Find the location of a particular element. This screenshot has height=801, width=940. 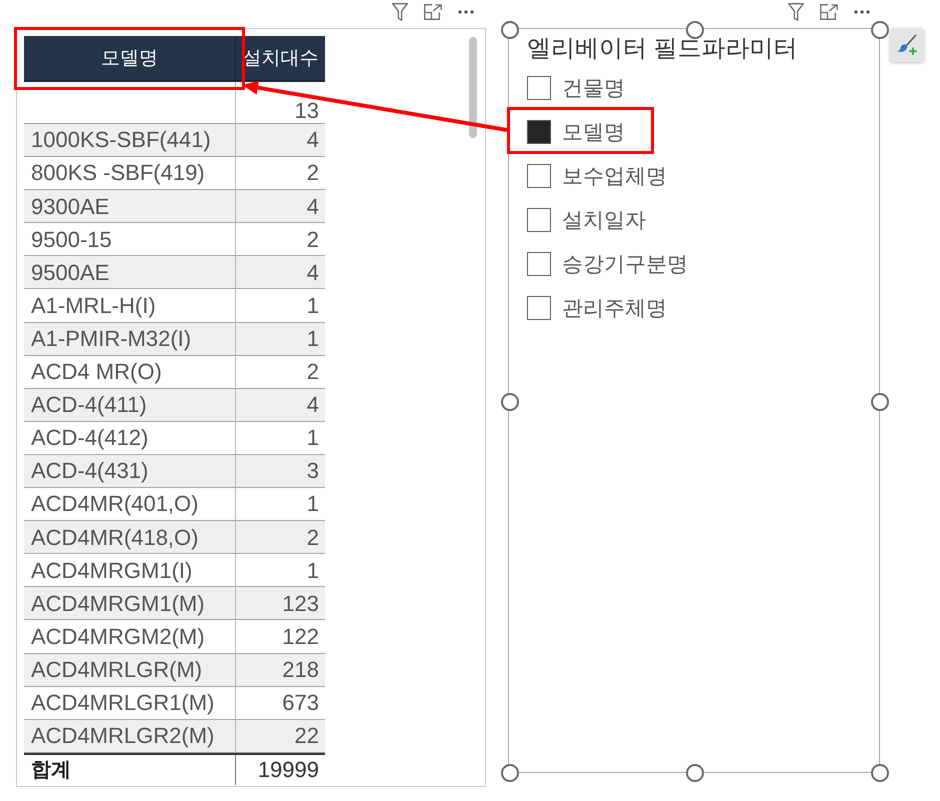

column-header: 모델명 is located at coordinates (130, 59).